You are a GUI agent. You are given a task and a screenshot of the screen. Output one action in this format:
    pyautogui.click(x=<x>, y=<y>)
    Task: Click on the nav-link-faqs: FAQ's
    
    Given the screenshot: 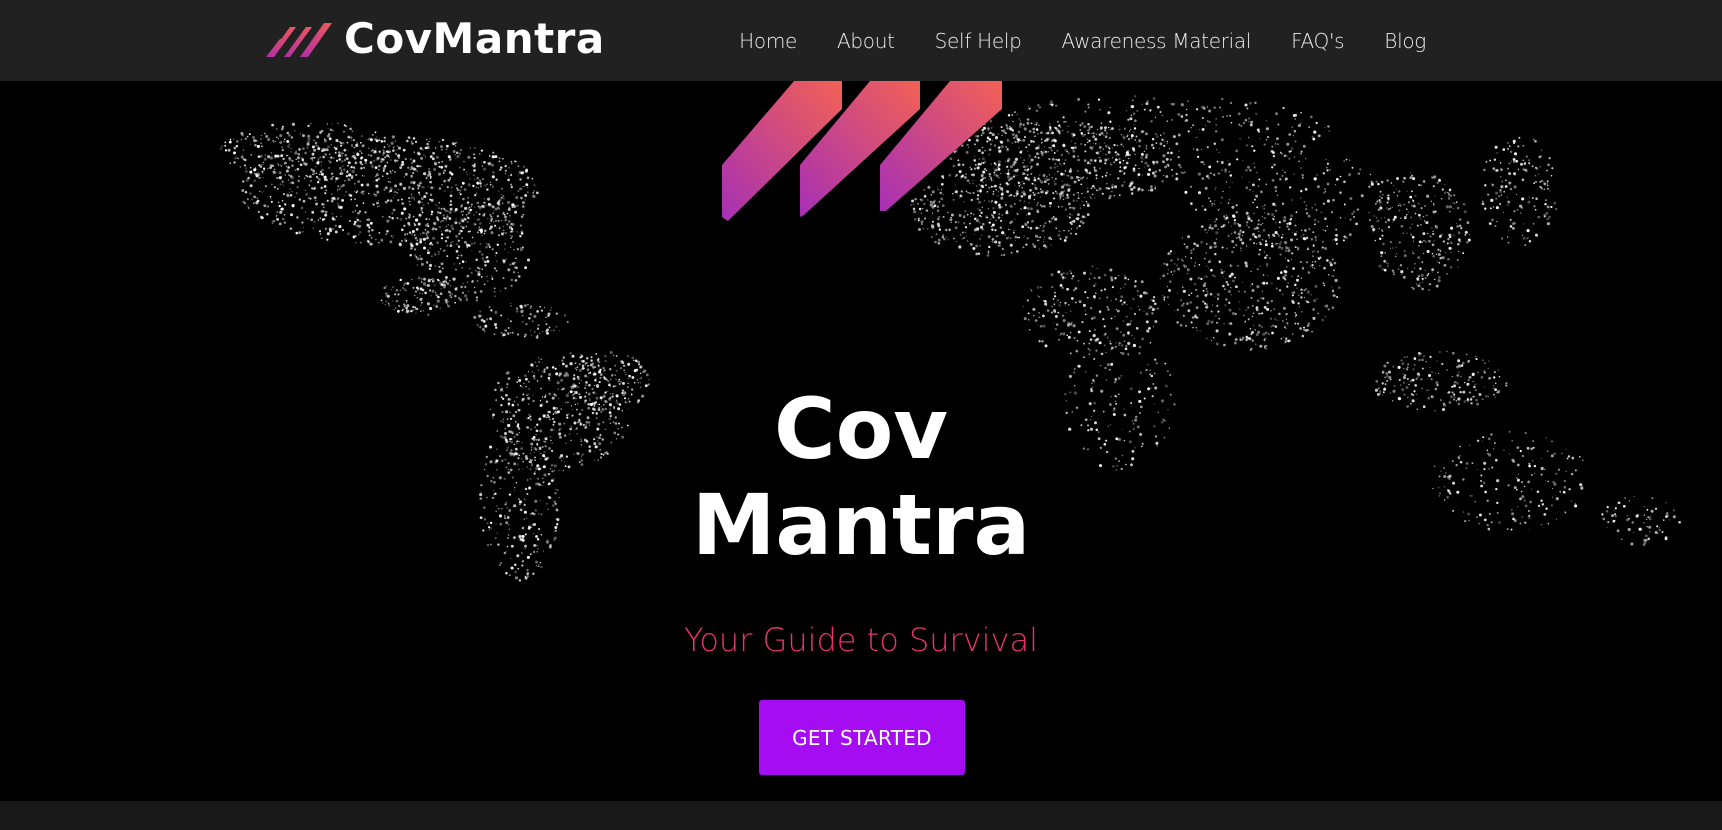 What is the action you would take?
    pyautogui.click(x=1317, y=41)
    